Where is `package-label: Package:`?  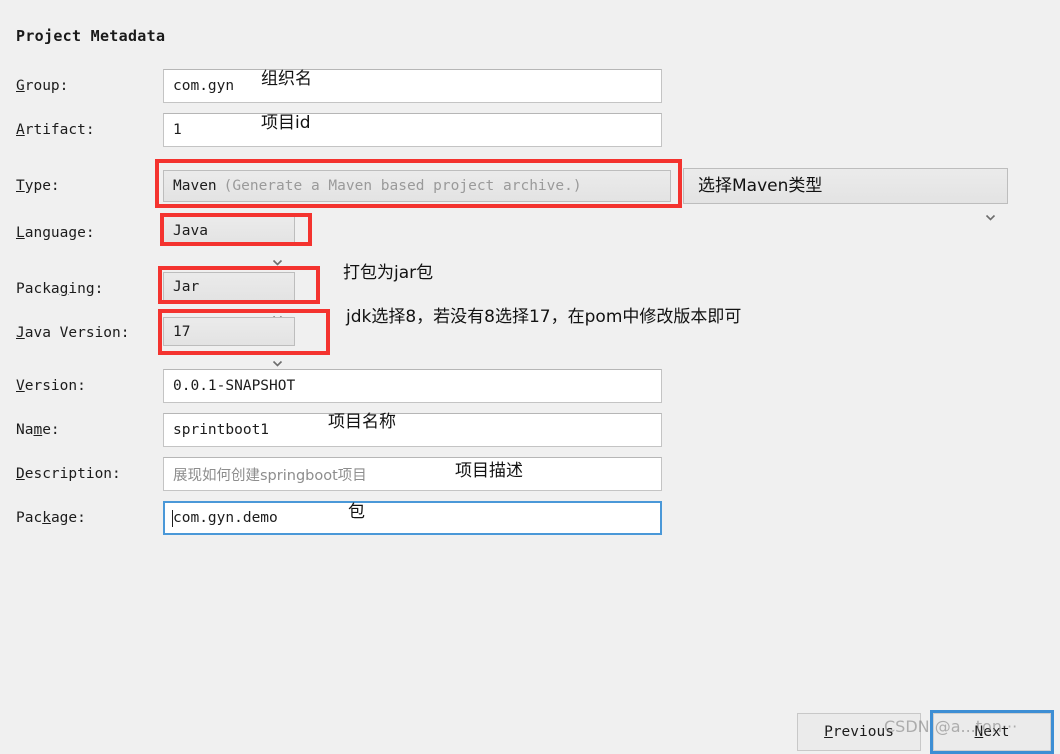
package-label: Package: is located at coordinates (51, 518).